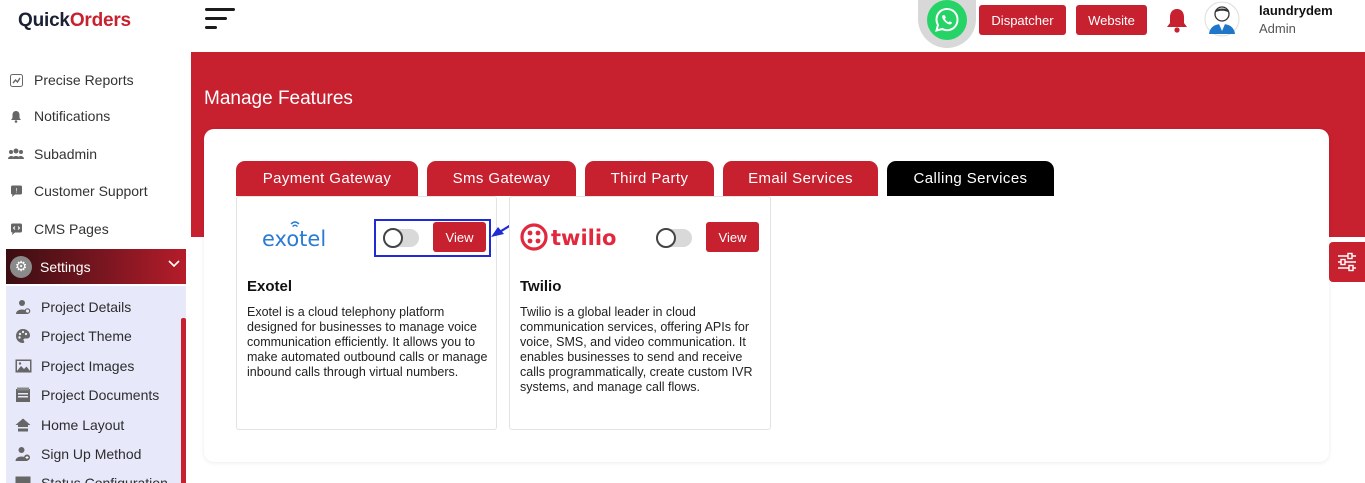 This screenshot has width=1365, height=483. I want to click on sidebar-item-label: Notifications, so click(72, 116).